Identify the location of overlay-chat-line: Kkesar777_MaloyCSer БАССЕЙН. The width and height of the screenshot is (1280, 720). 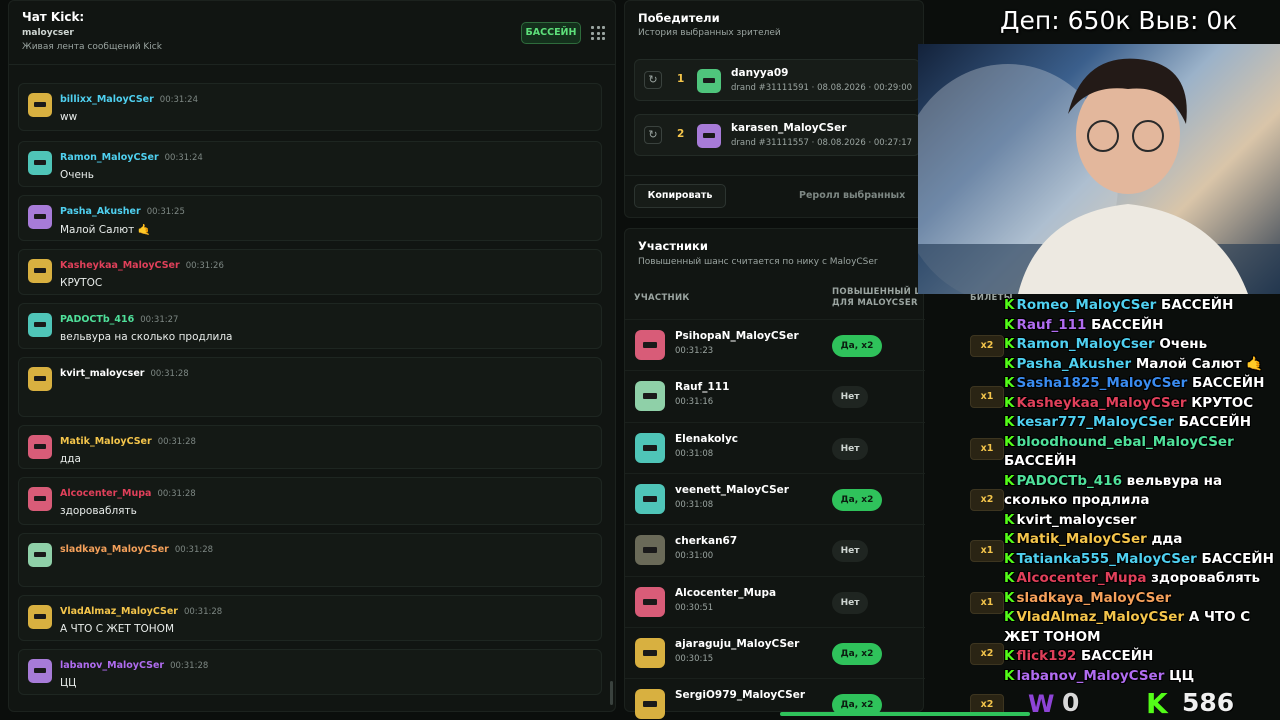
(1142, 423).